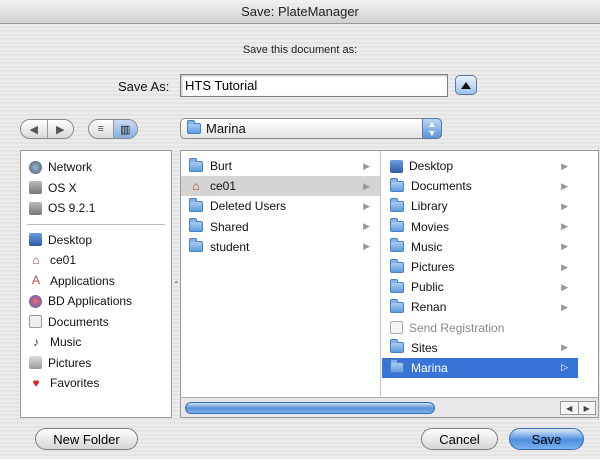 Image resolution: width=600 pixels, height=459 pixels. Describe the element at coordinates (72, 208) in the screenshot. I see `sidebar-item-label: OS 9.2.1` at that location.